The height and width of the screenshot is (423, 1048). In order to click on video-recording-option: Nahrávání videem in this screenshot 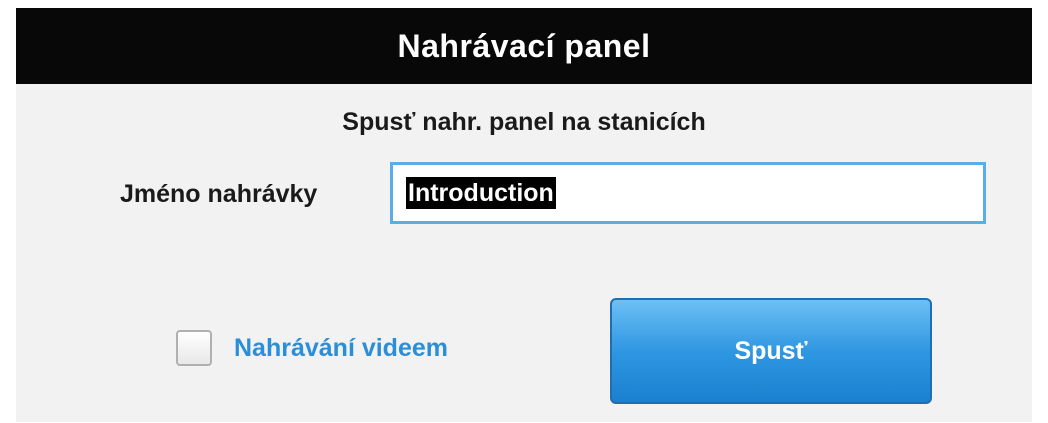, I will do `click(312, 348)`.